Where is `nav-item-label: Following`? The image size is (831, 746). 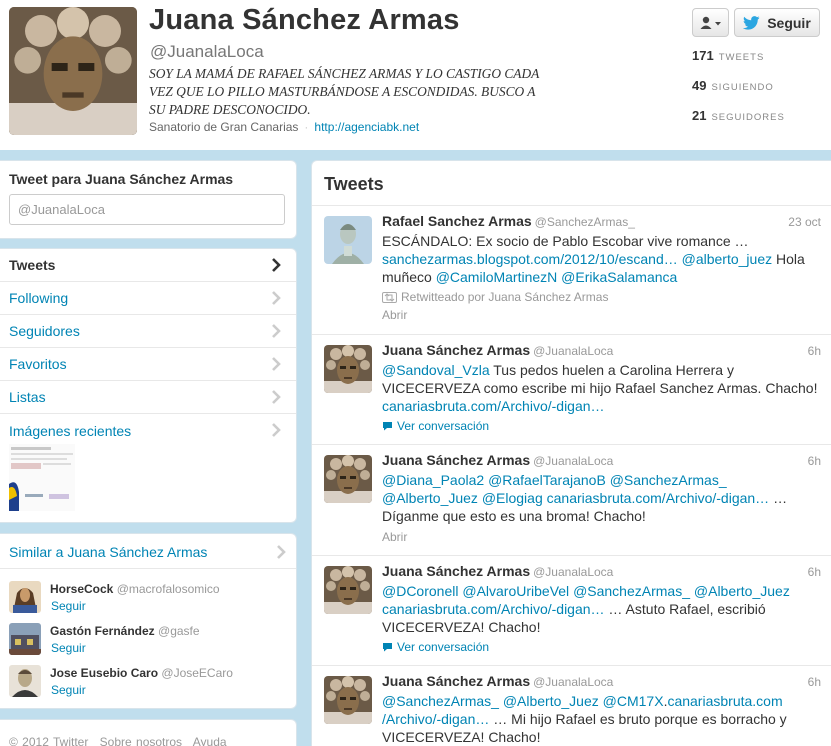
nav-item-label: Following is located at coordinates (39, 298).